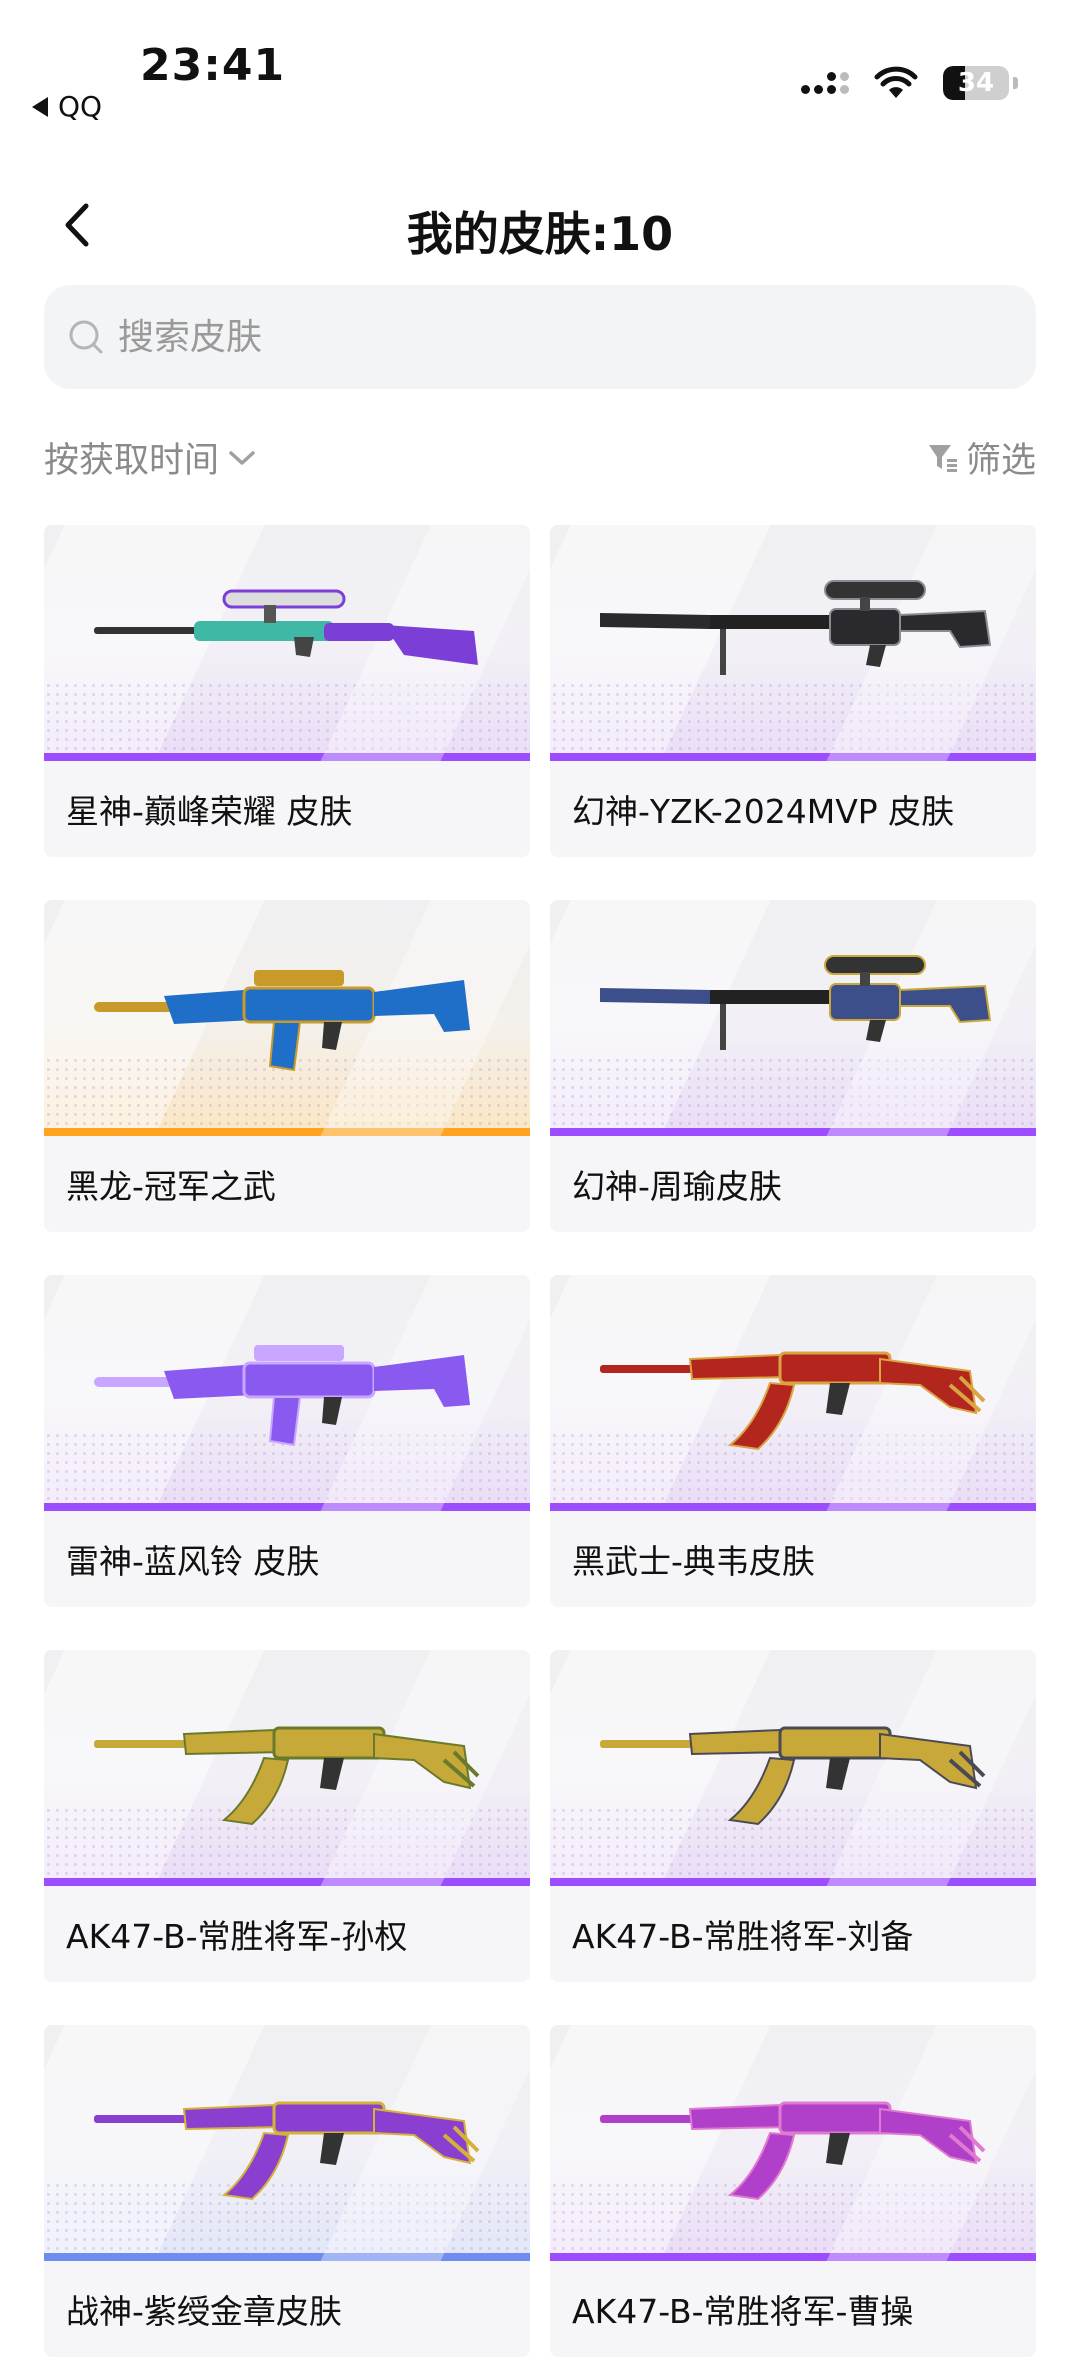 The width and height of the screenshot is (1080, 2357). What do you see at coordinates (976, 83) in the screenshot?
I see `battery-level: 34` at bounding box center [976, 83].